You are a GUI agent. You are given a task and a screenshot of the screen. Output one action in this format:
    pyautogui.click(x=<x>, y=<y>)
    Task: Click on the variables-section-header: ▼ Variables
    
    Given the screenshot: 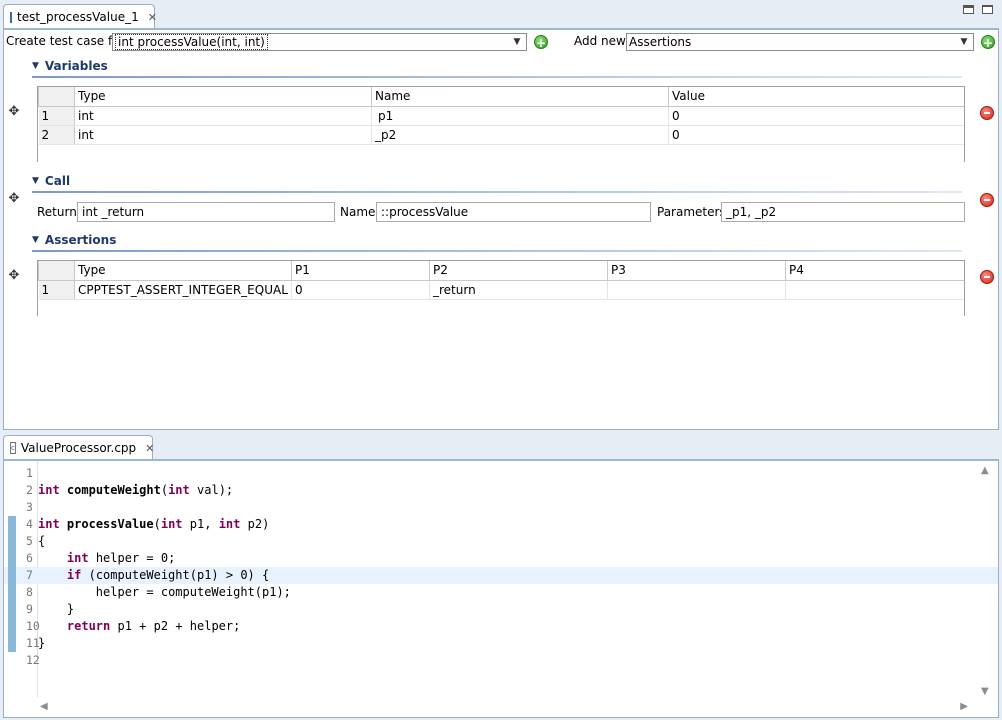 What is the action you would take?
    pyautogui.click(x=70, y=66)
    